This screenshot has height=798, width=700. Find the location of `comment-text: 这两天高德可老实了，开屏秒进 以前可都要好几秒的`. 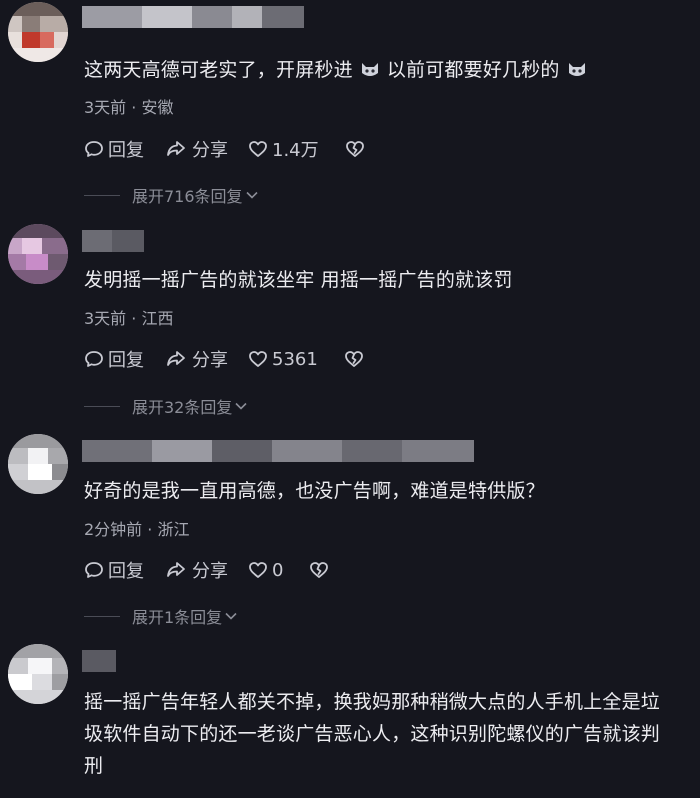

comment-text: 这两天高德可老实了，开屏秒进 以前可都要好几秒的 is located at coordinates (380, 70).